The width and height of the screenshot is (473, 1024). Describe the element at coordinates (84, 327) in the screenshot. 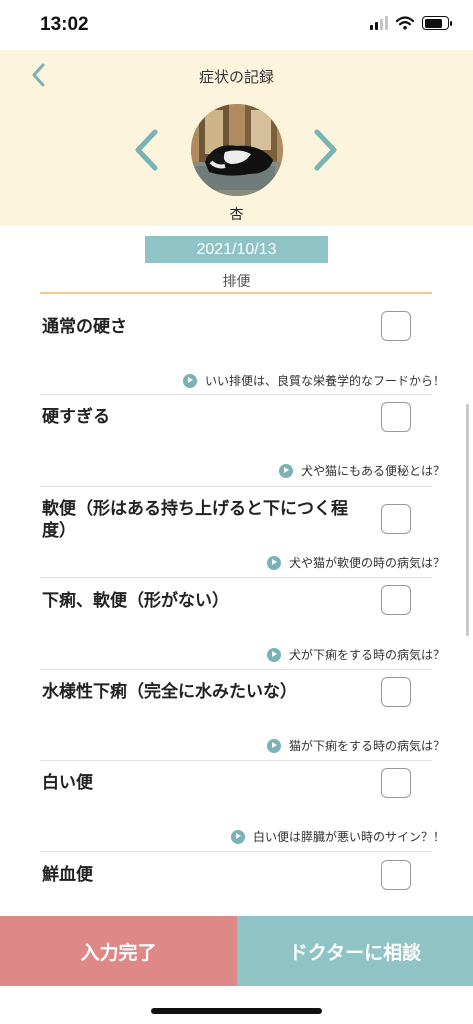

I see `symptom-label: 通常の硬さ` at that location.